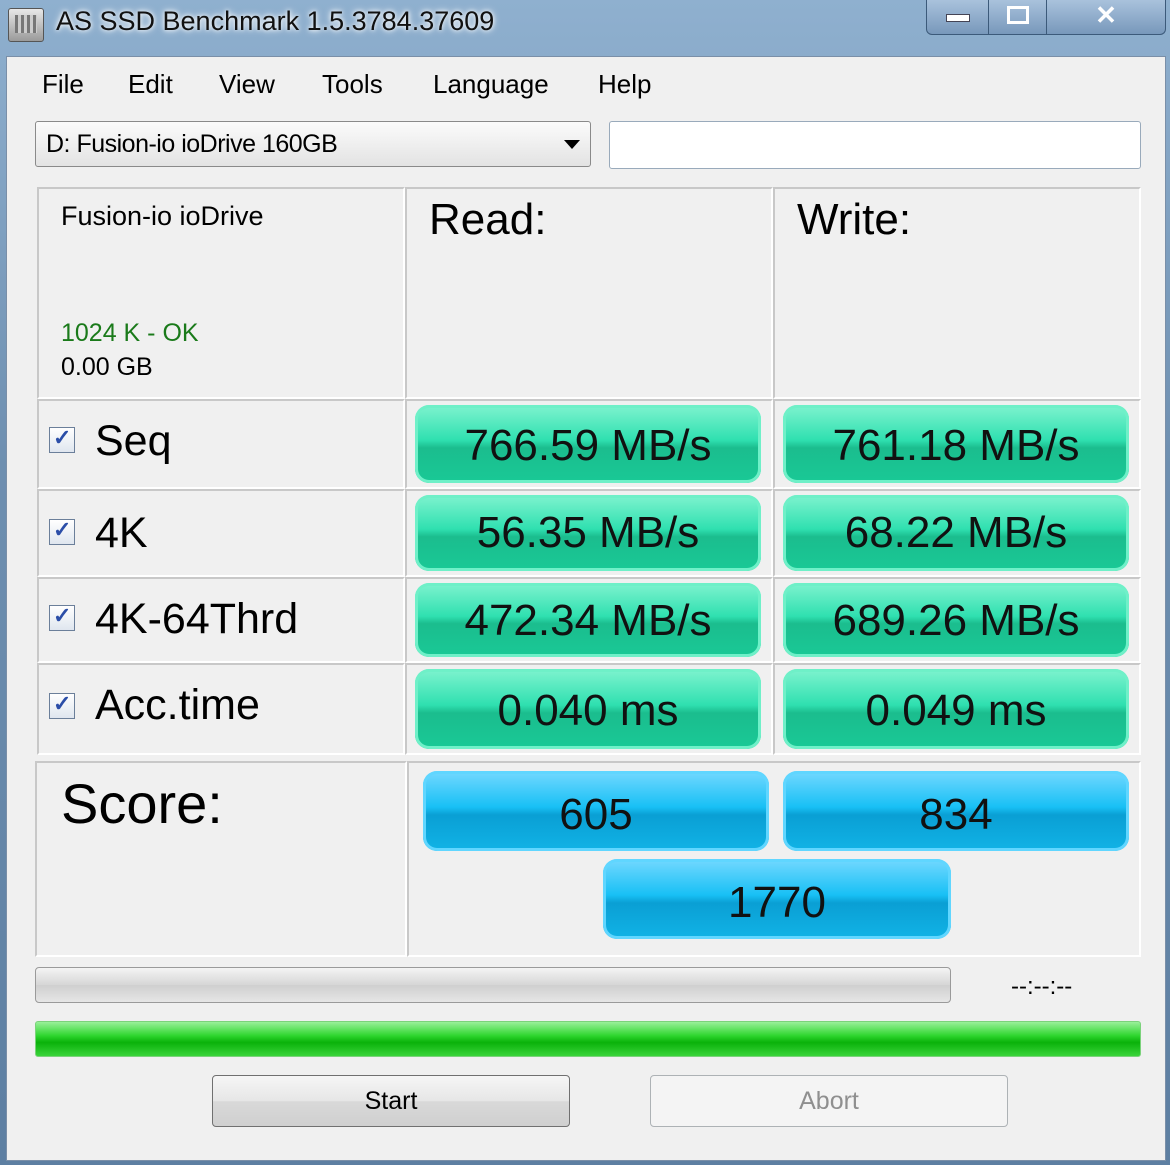 Image resolution: width=1170 pixels, height=1165 pixels. I want to click on minimize-icon, so click(958, 18).